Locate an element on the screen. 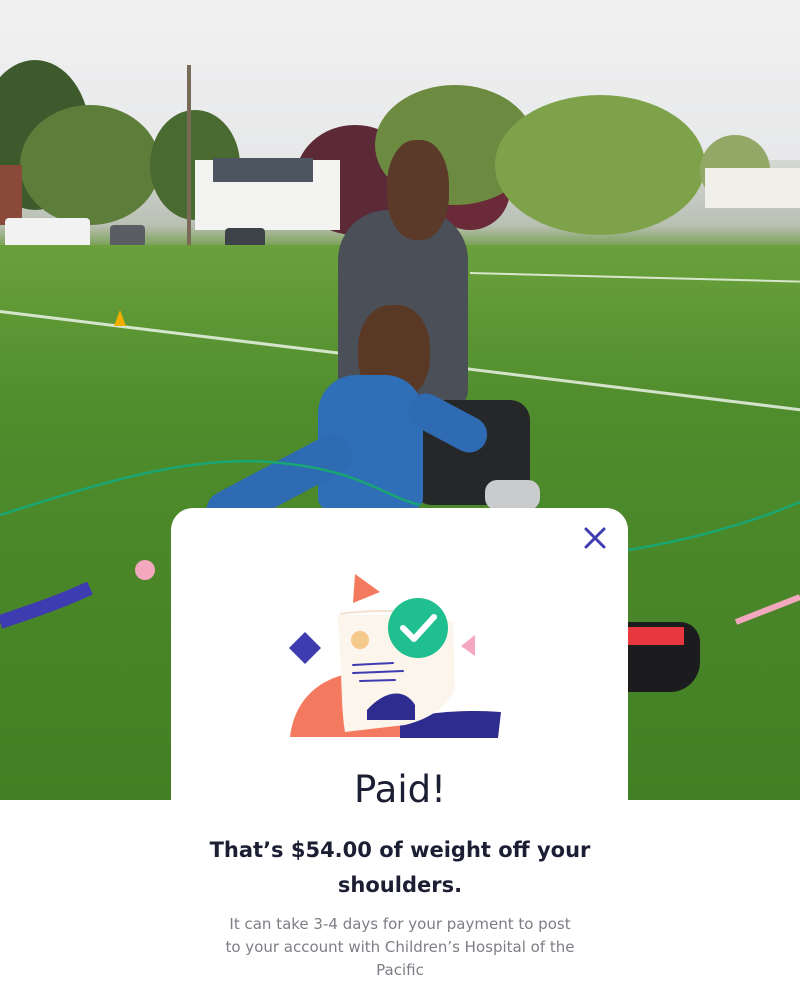 The width and height of the screenshot is (800, 995). man-sock is located at coordinates (512, 495).